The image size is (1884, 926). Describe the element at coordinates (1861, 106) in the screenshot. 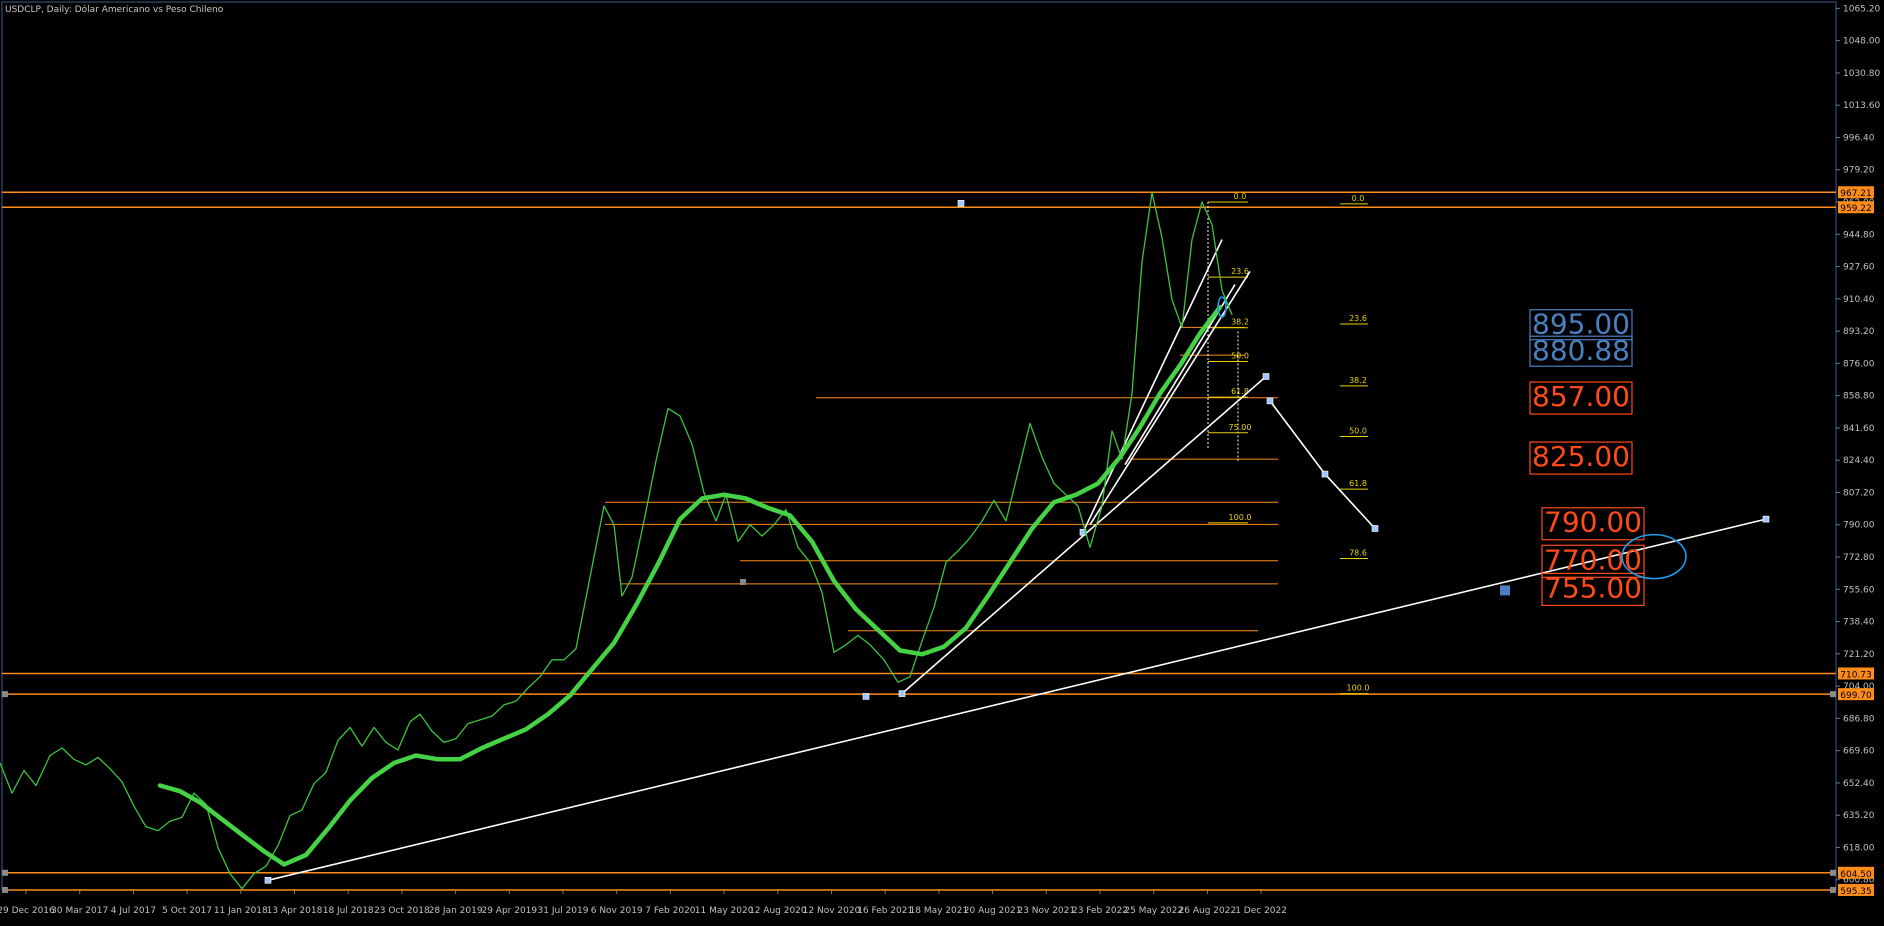

I see `y-tick-label: 1013.60` at that location.